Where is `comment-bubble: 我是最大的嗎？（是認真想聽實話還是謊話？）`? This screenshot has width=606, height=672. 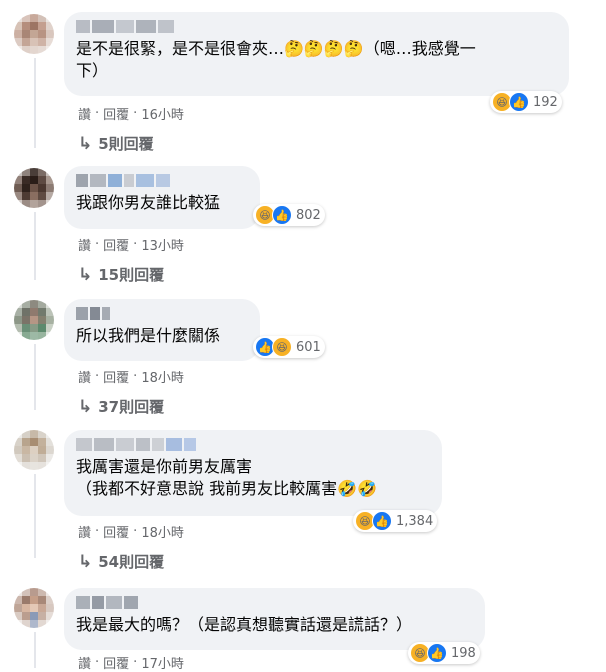 comment-bubble: 我是最大的嗎？（是認真想聽實話還是謊話？） is located at coordinates (274, 619).